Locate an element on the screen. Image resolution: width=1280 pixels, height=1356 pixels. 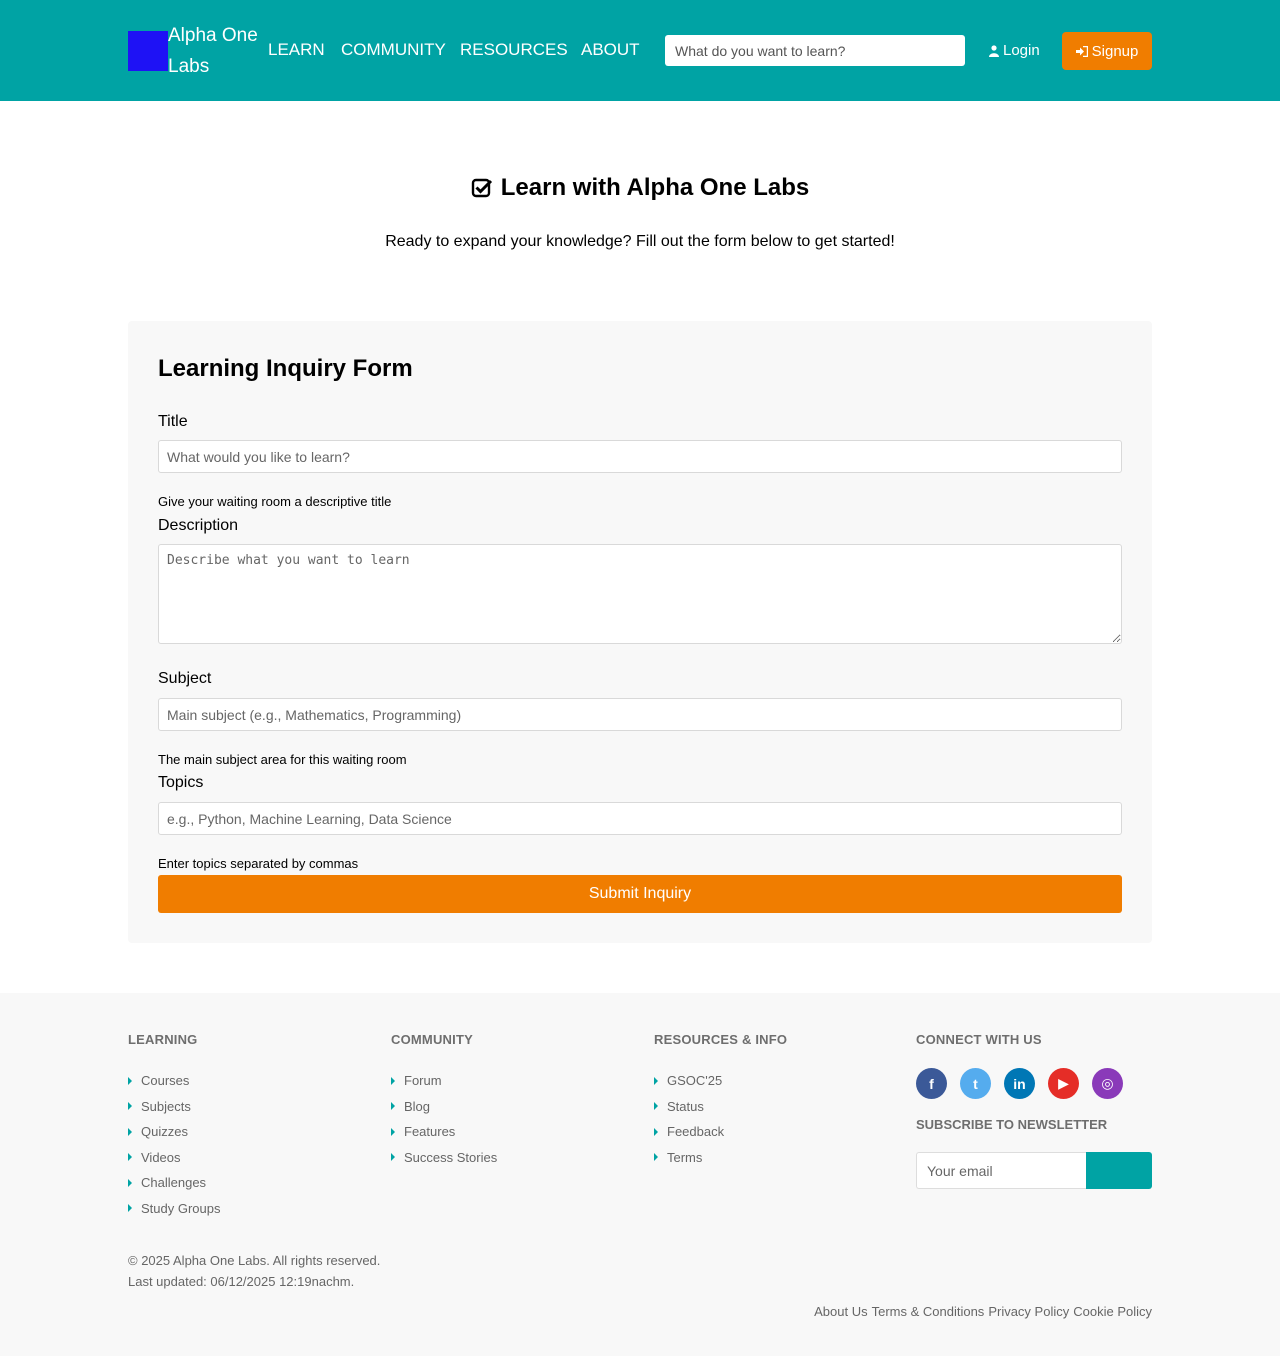
footer-link: Challenges is located at coordinates (174, 1183).